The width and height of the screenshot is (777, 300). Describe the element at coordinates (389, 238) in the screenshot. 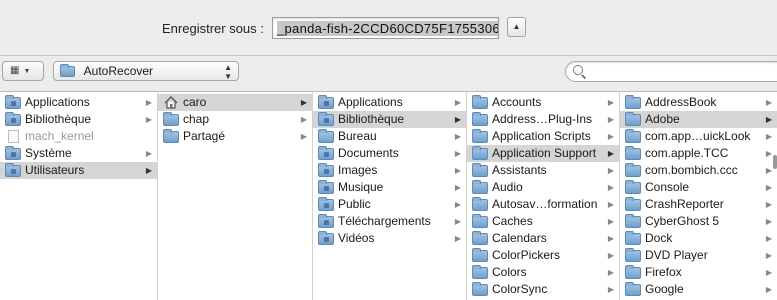

I see `list-item: Vidéos ▶` at that location.